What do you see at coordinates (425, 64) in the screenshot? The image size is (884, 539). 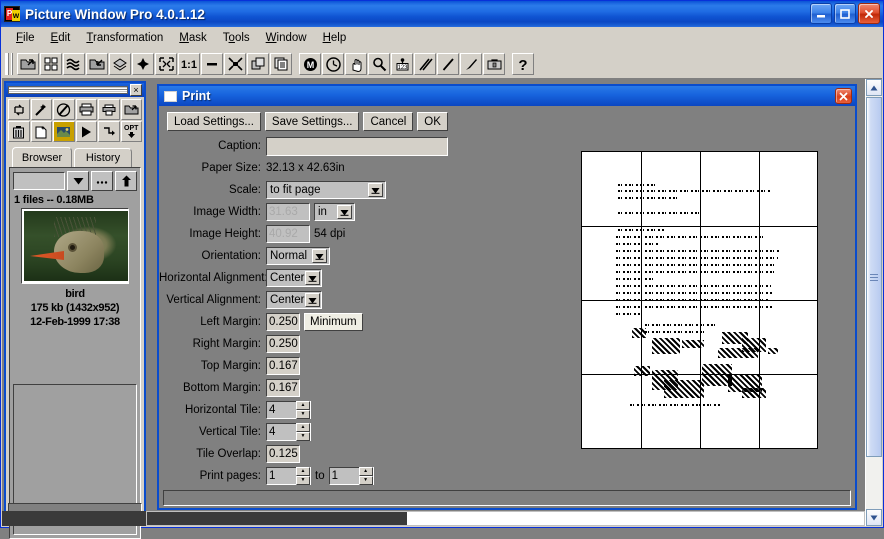 I see `double-line-icon` at bounding box center [425, 64].